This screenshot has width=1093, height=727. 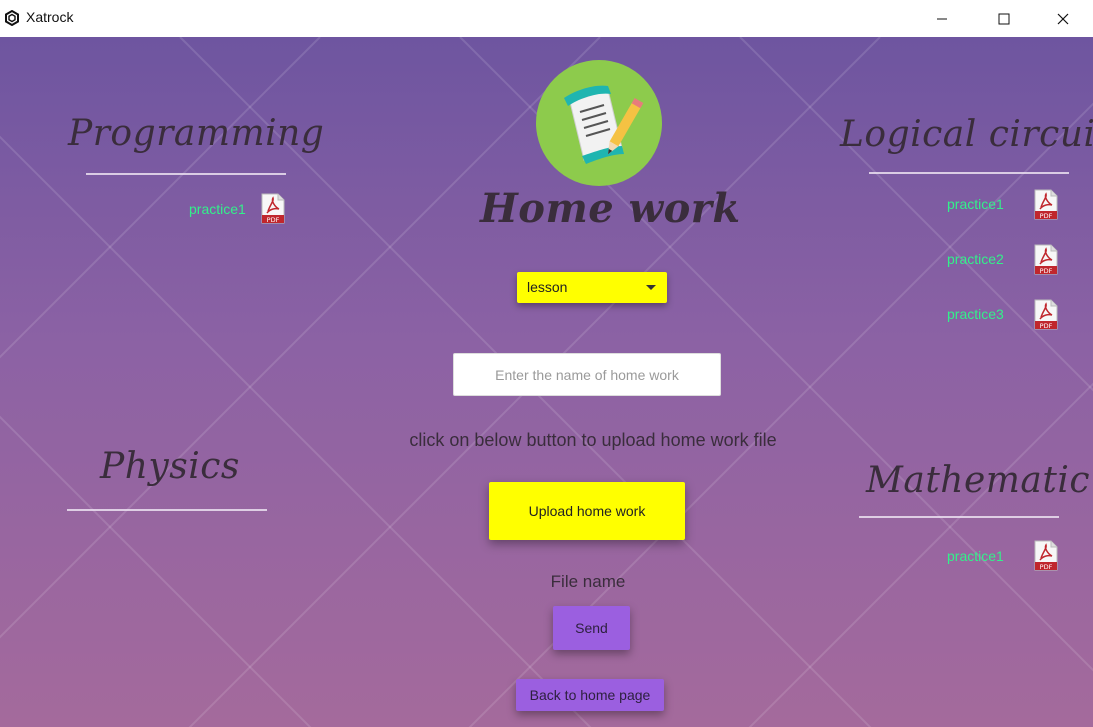 What do you see at coordinates (186, 174) in the screenshot?
I see `divider-programming` at bounding box center [186, 174].